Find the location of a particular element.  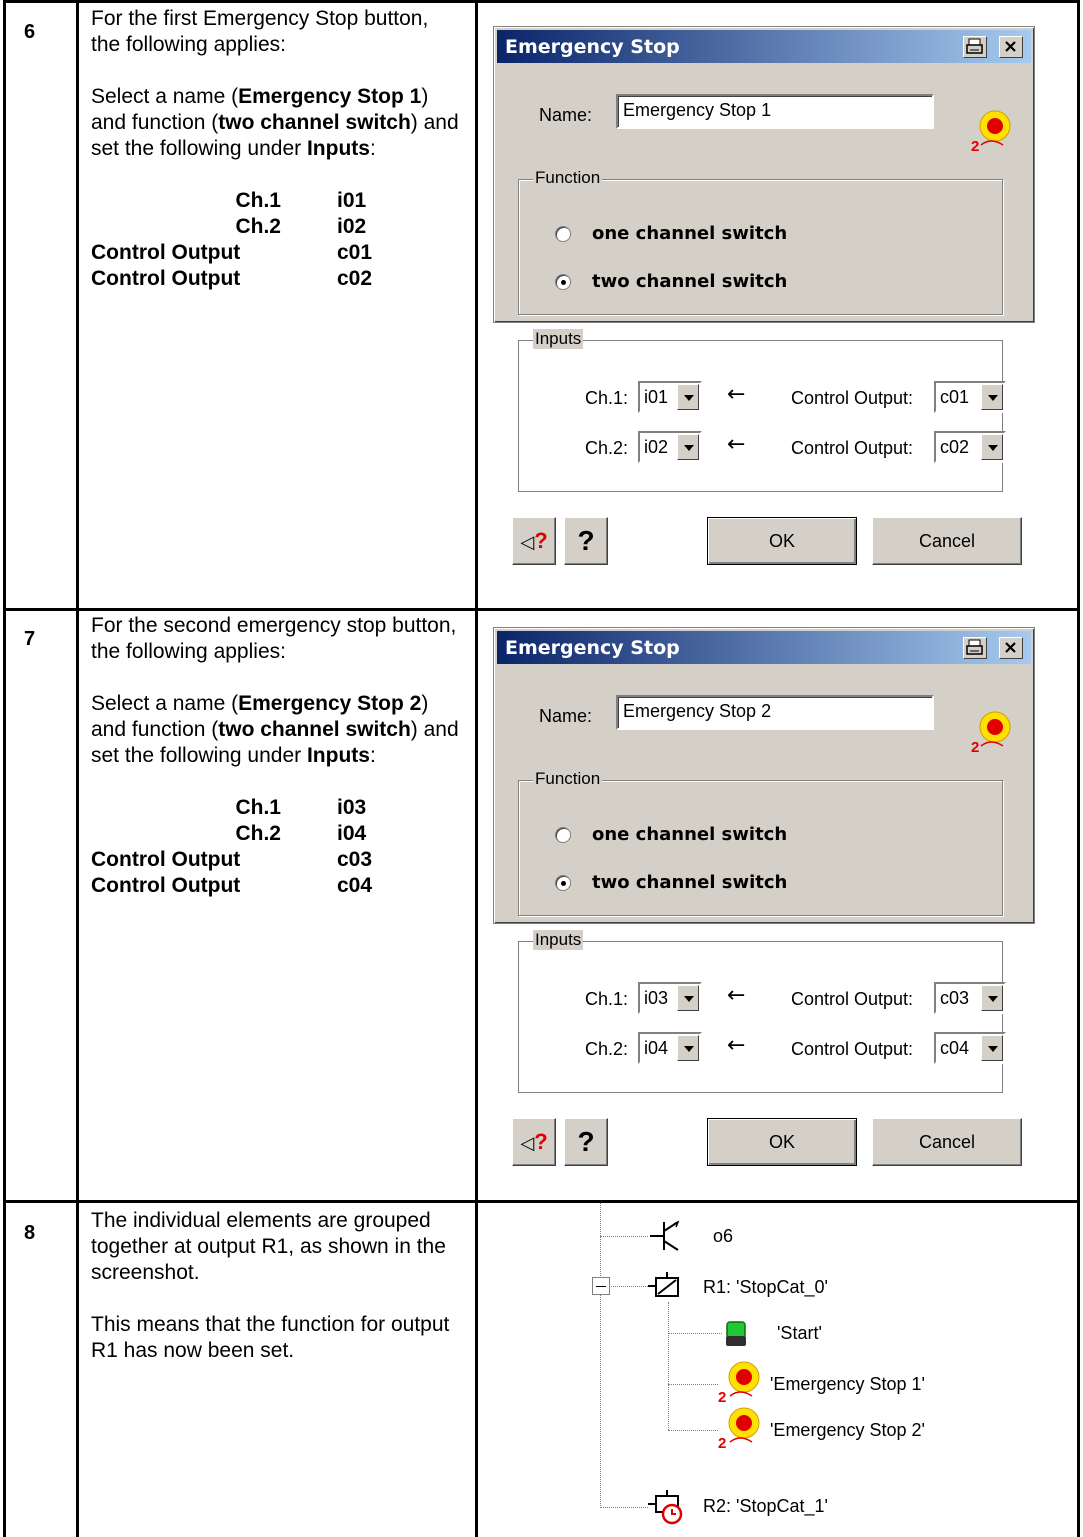

io-row: Control Output c03 is located at coordinates (232, 859).